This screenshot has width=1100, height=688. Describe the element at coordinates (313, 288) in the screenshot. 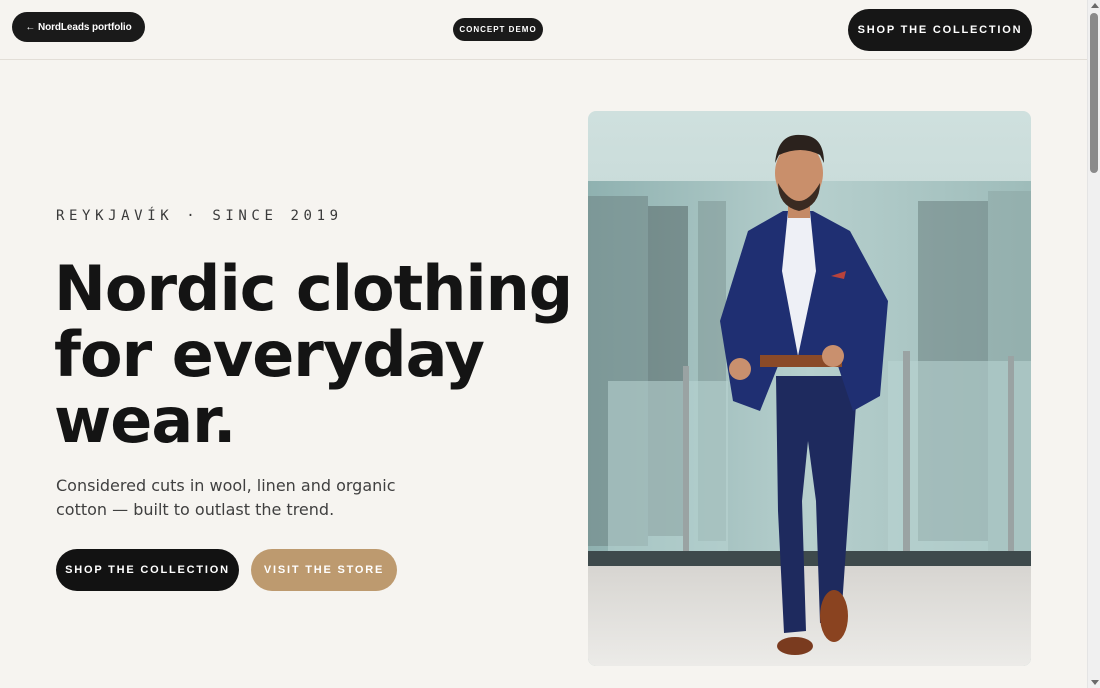

I see `headline-line: Nordic clothing` at that location.